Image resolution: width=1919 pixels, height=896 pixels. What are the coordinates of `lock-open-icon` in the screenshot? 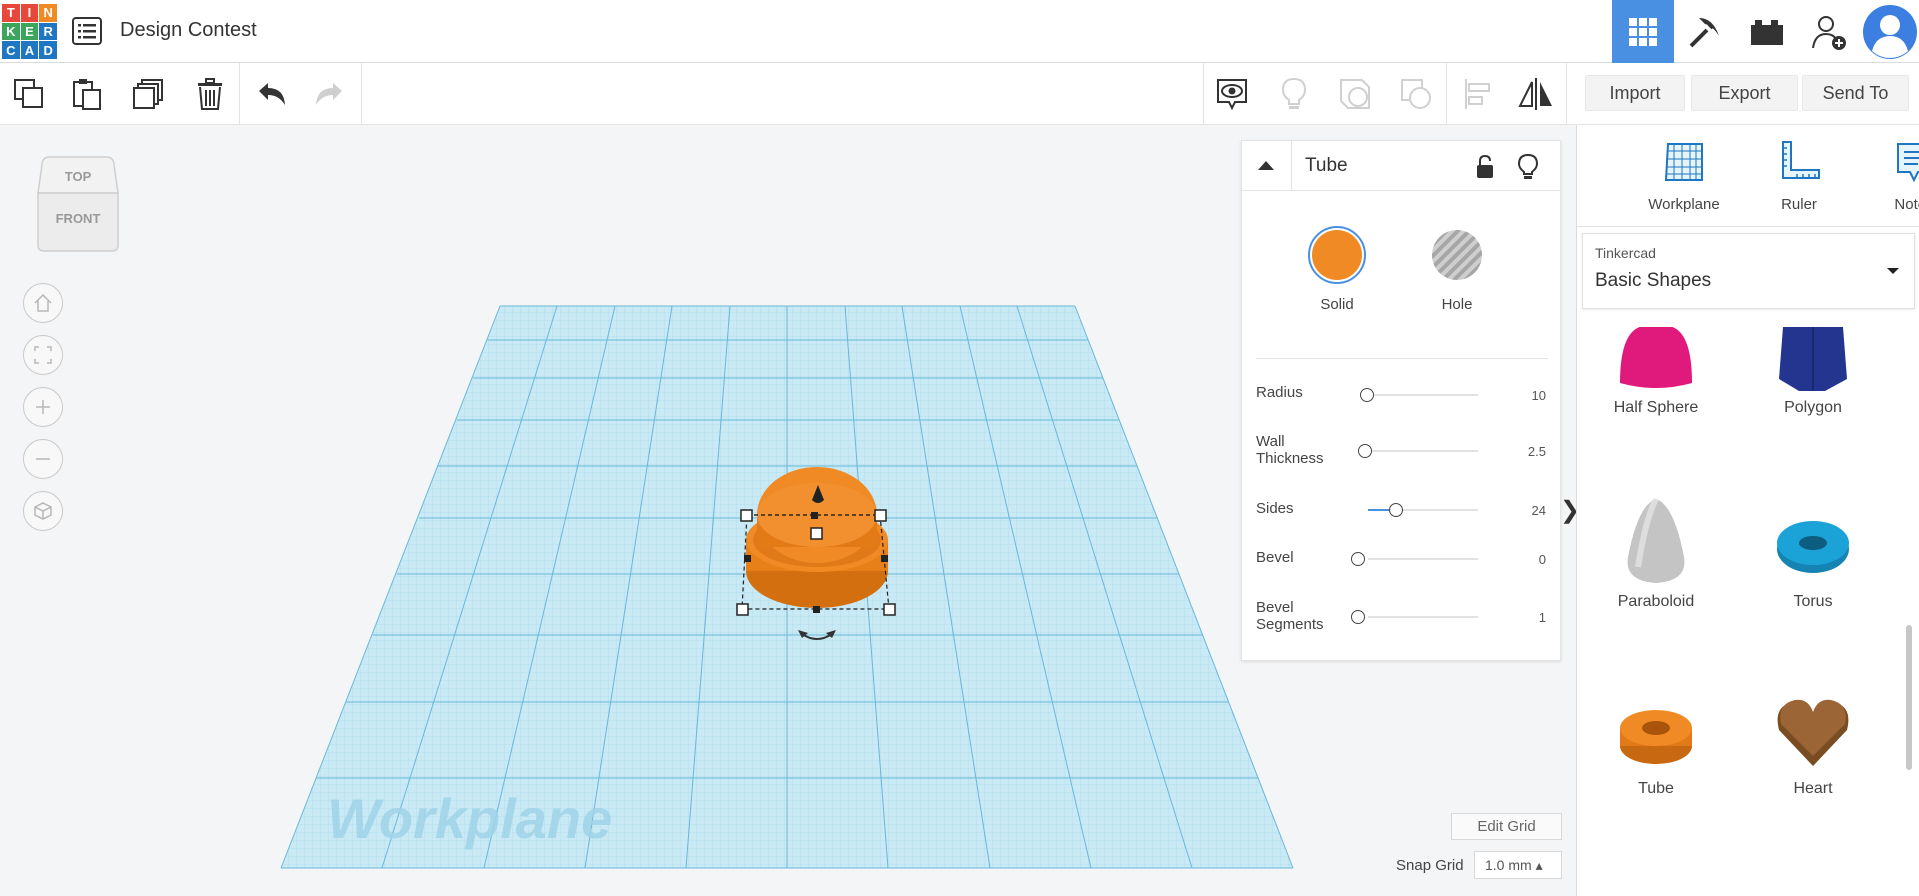 It's located at (1485, 167).